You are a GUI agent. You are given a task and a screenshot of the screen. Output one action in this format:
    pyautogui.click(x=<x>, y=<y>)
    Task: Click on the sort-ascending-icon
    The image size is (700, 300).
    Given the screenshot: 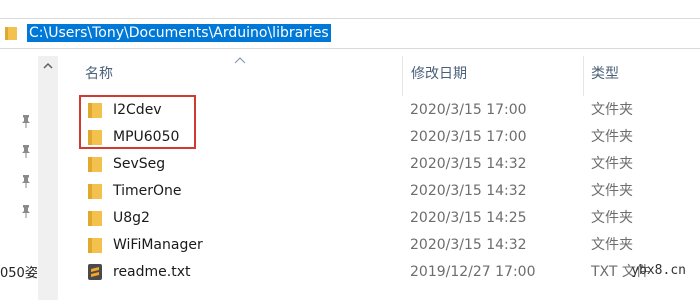 What is the action you would take?
    pyautogui.click(x=240, y=60)
    